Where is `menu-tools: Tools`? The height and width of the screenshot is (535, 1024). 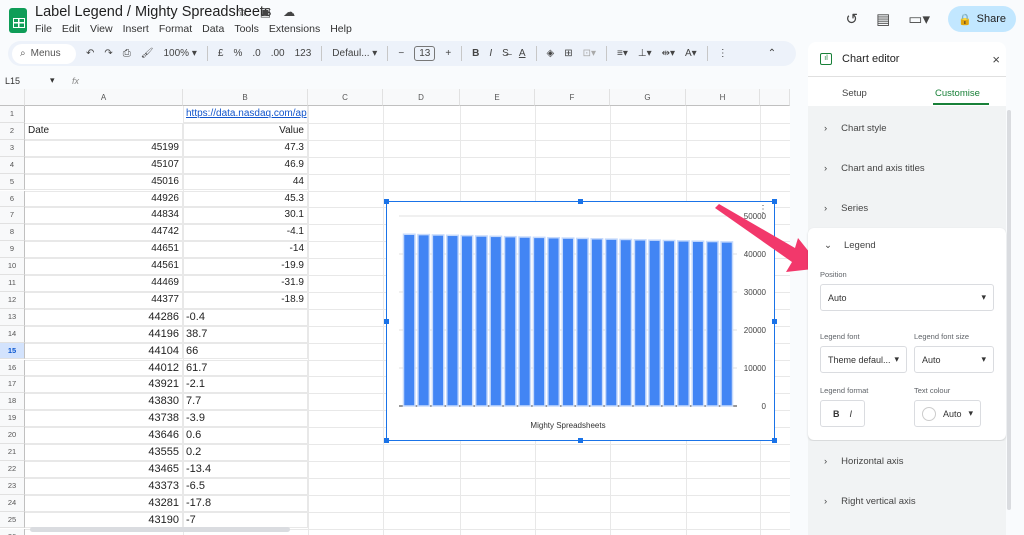 menu-tools: Tools is located at coordinates (246, 29).